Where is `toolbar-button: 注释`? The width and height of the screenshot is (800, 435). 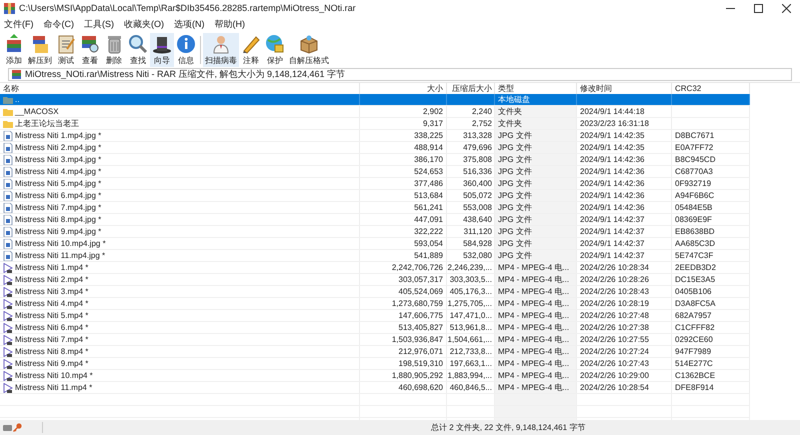 toolbar-button: 注释 is located at coordinates (251, 50).